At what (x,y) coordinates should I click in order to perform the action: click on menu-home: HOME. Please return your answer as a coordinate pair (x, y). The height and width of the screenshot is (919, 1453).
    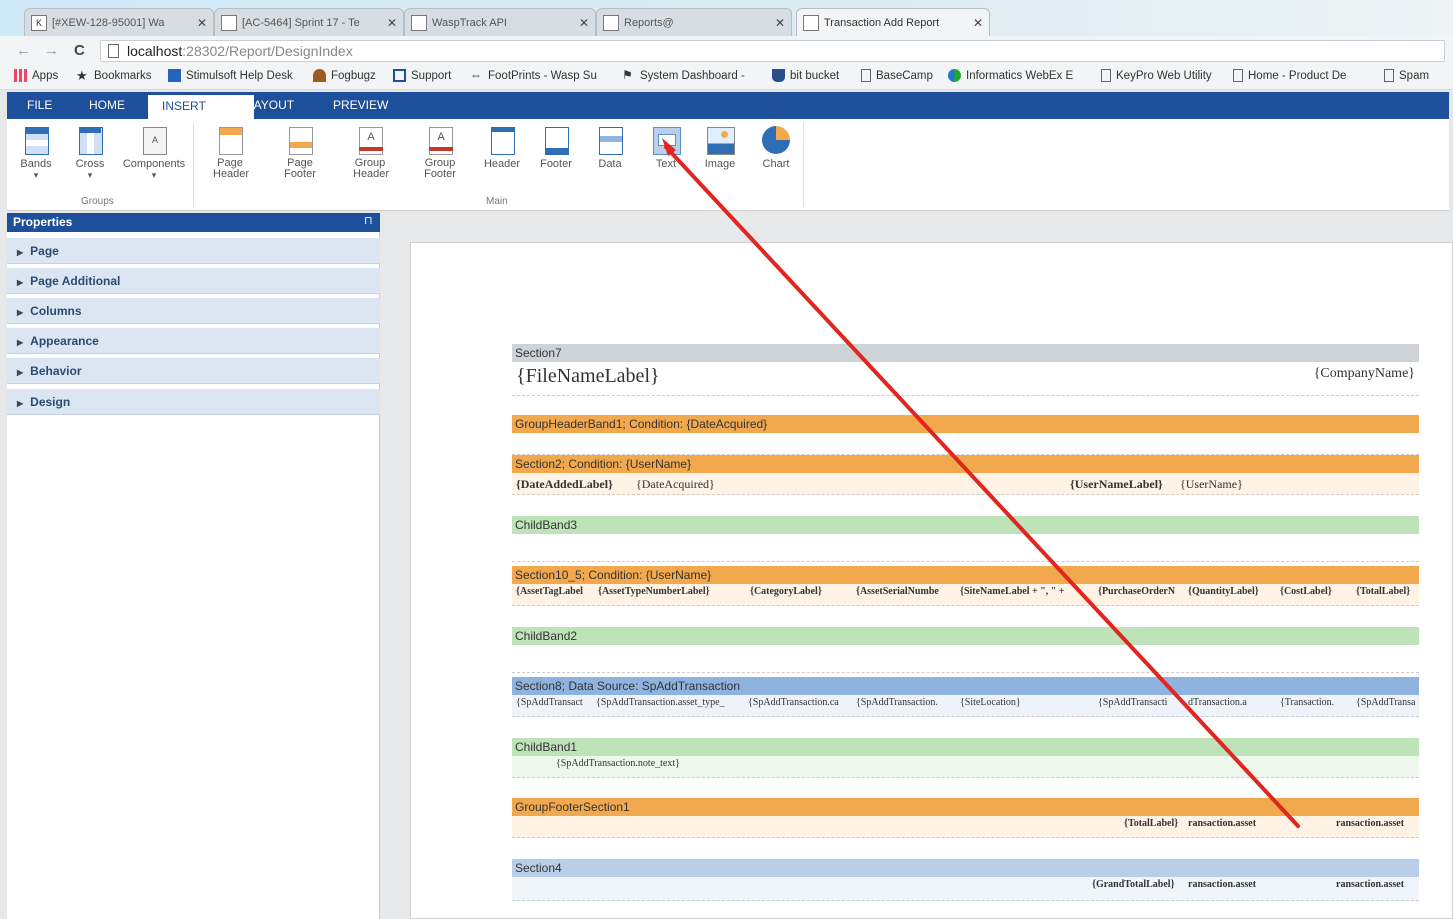
    Looking at the image, I should click on (107, 105).